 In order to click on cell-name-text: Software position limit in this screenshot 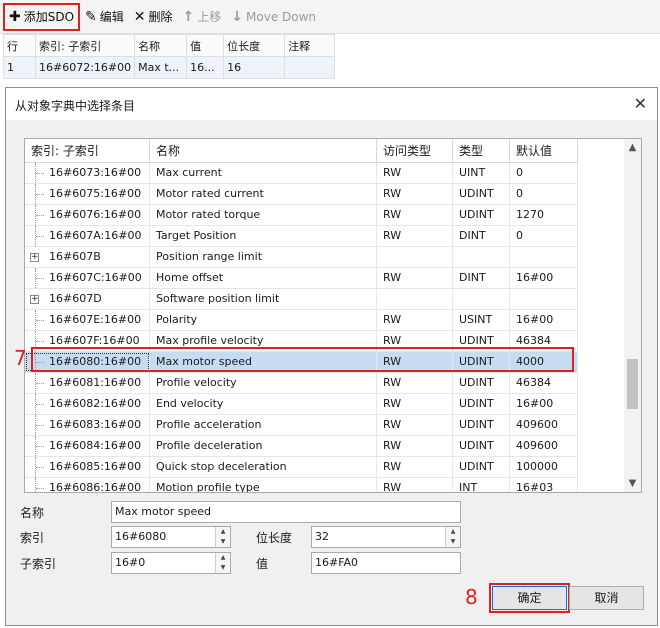, I will do `click(218, 298)`.